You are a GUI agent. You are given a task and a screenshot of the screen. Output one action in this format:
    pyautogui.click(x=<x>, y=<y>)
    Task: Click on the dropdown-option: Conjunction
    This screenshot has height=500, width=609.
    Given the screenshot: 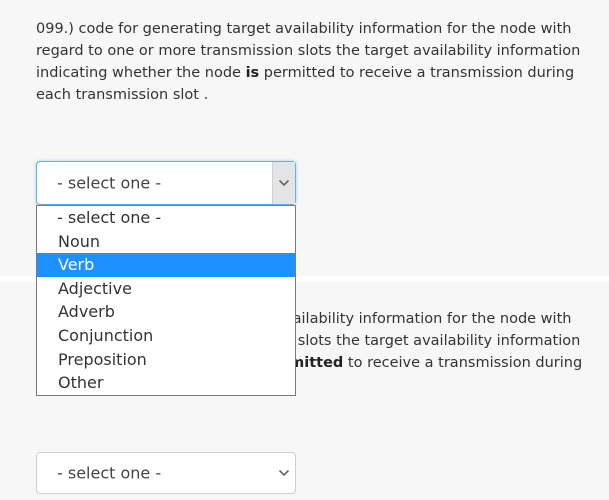 What is the action you would take?
    pyautogui.click(x=166, y=336)
    